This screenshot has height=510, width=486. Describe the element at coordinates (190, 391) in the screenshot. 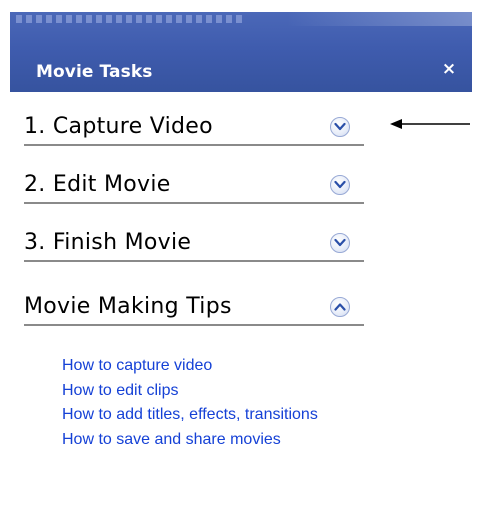

I see `tip-link-edit-clips: How to edit clips` at that location.